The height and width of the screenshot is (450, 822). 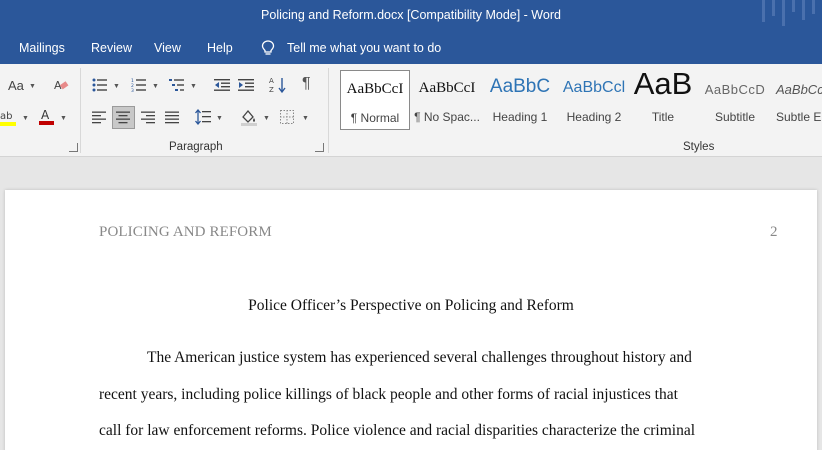 I want to click on tab-view: View, so click(x=167, y=48).